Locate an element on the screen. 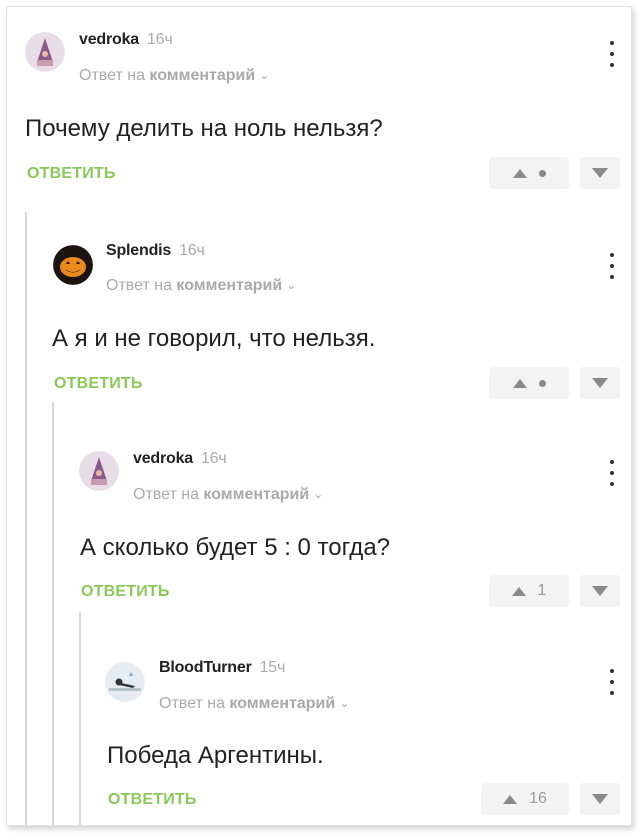 The image size is (640, 833). upvote-control: 1 is located at coordinates (529, 591).